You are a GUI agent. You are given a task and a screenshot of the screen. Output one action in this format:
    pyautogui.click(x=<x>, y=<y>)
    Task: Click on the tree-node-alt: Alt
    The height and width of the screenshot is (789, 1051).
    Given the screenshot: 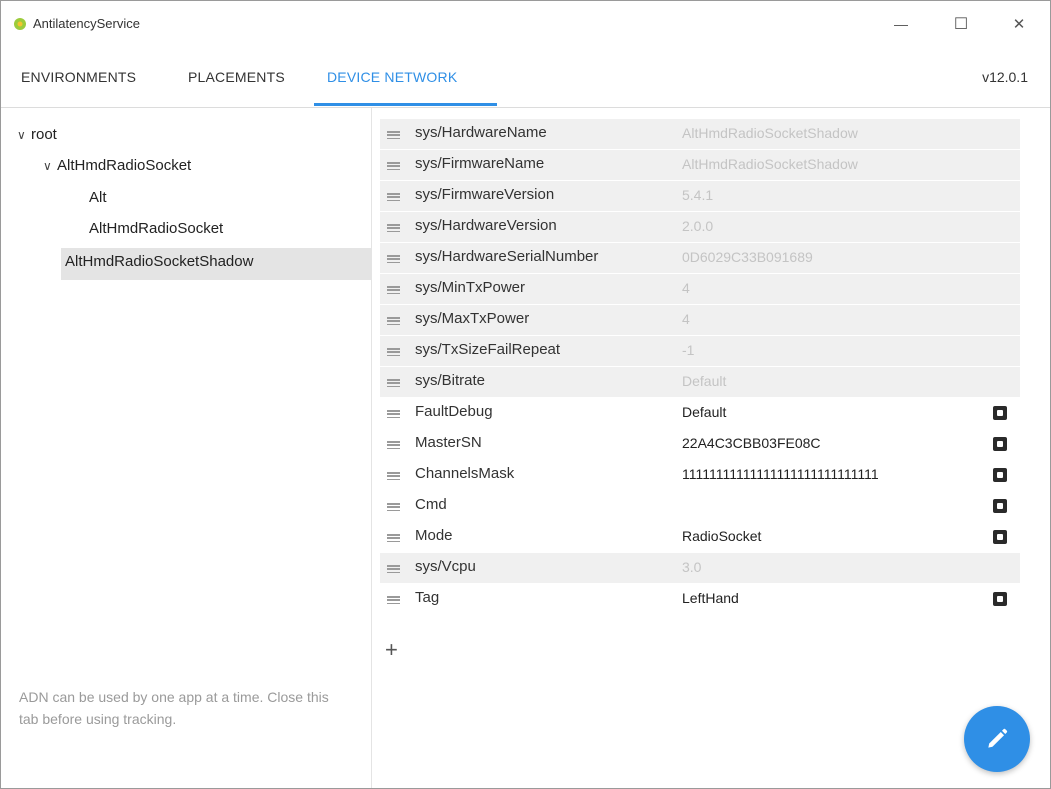 What is the action you would take?
    pyautogui.click(x=98, y=197)
    